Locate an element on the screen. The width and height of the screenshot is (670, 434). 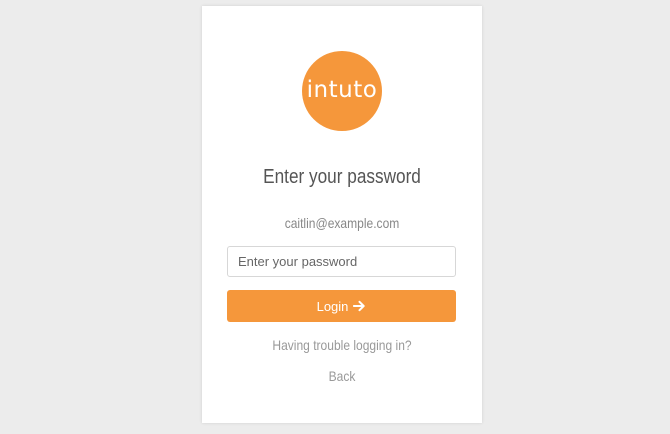
login-button: Login is located at coordinates (341, 306).